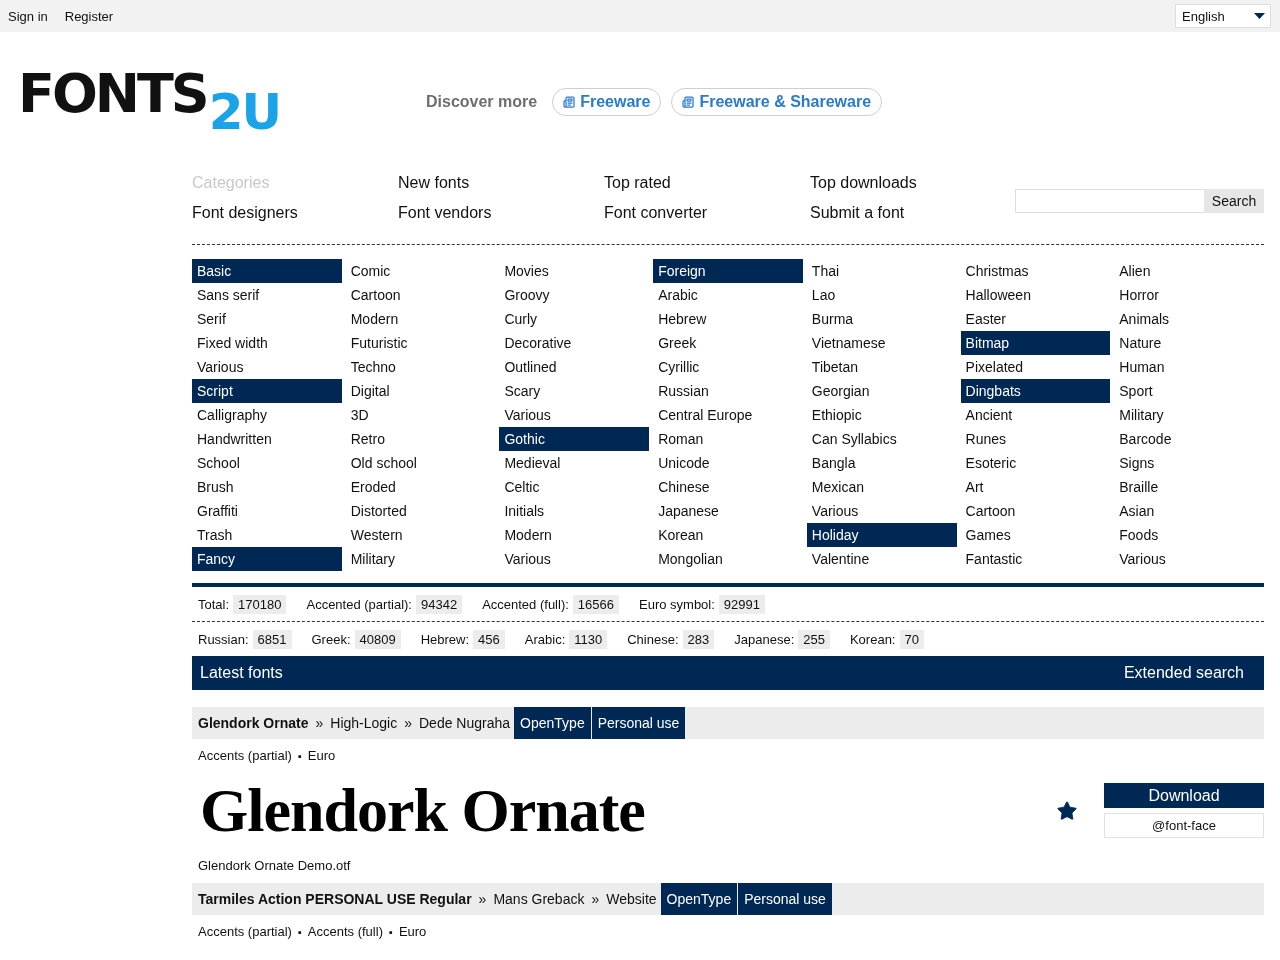  I want to click on category-link: Western, so click(420, 535).